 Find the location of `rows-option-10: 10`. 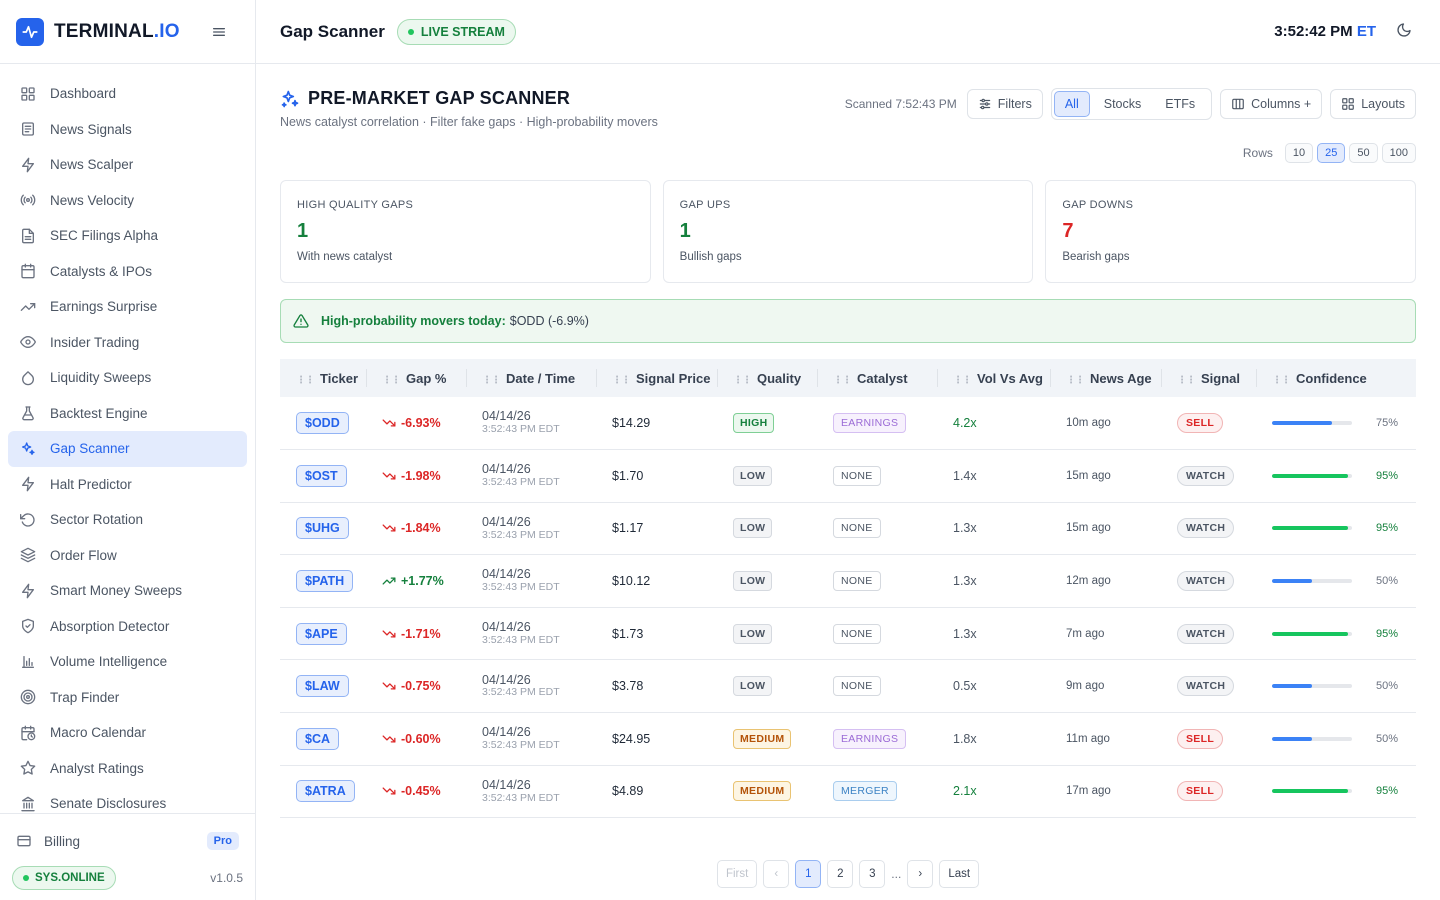

rows-option-10: 10 is located at coordinates (1299, 153).